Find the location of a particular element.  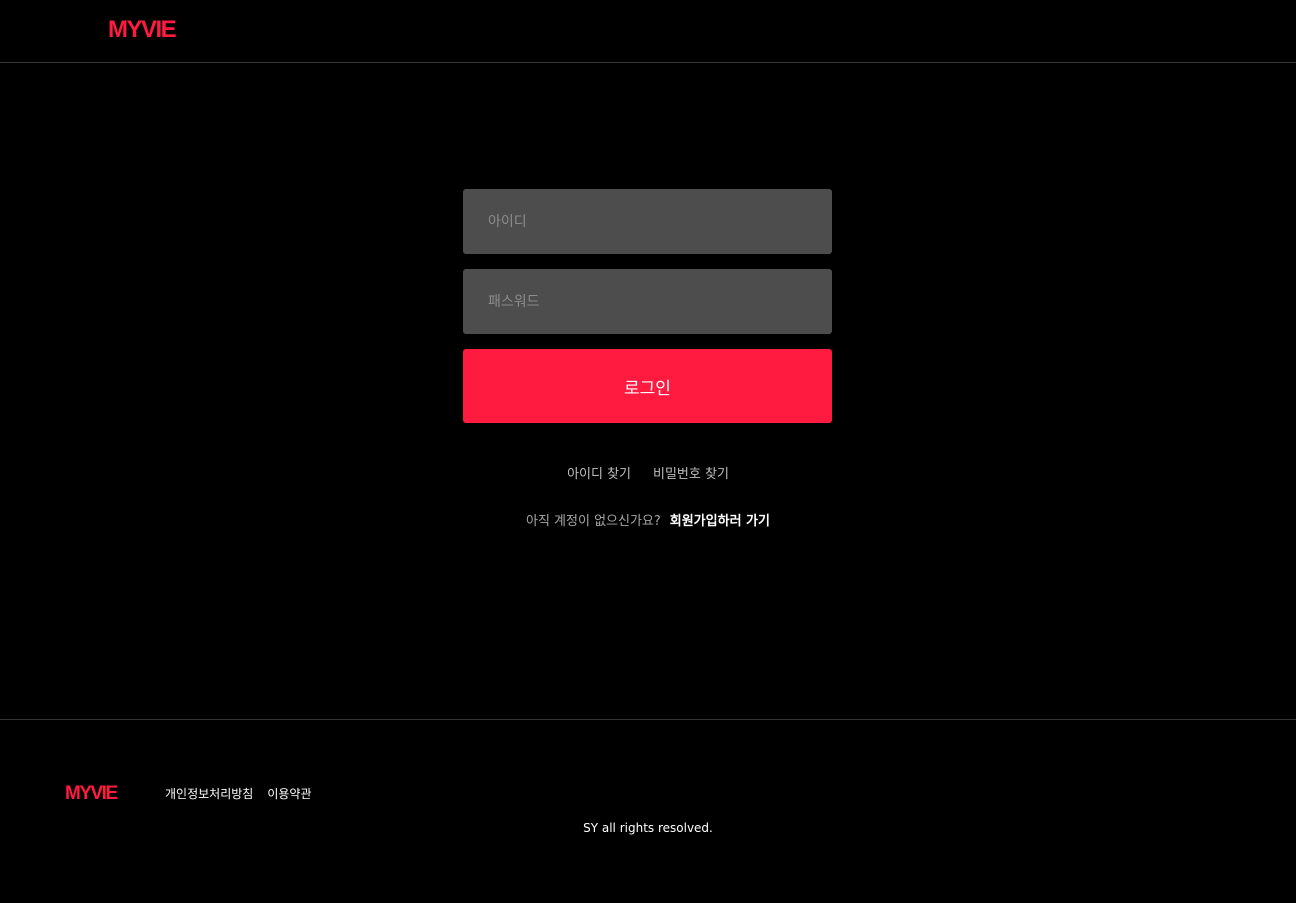

footer-logo: MYVIE is located at coordinates (91, 794).